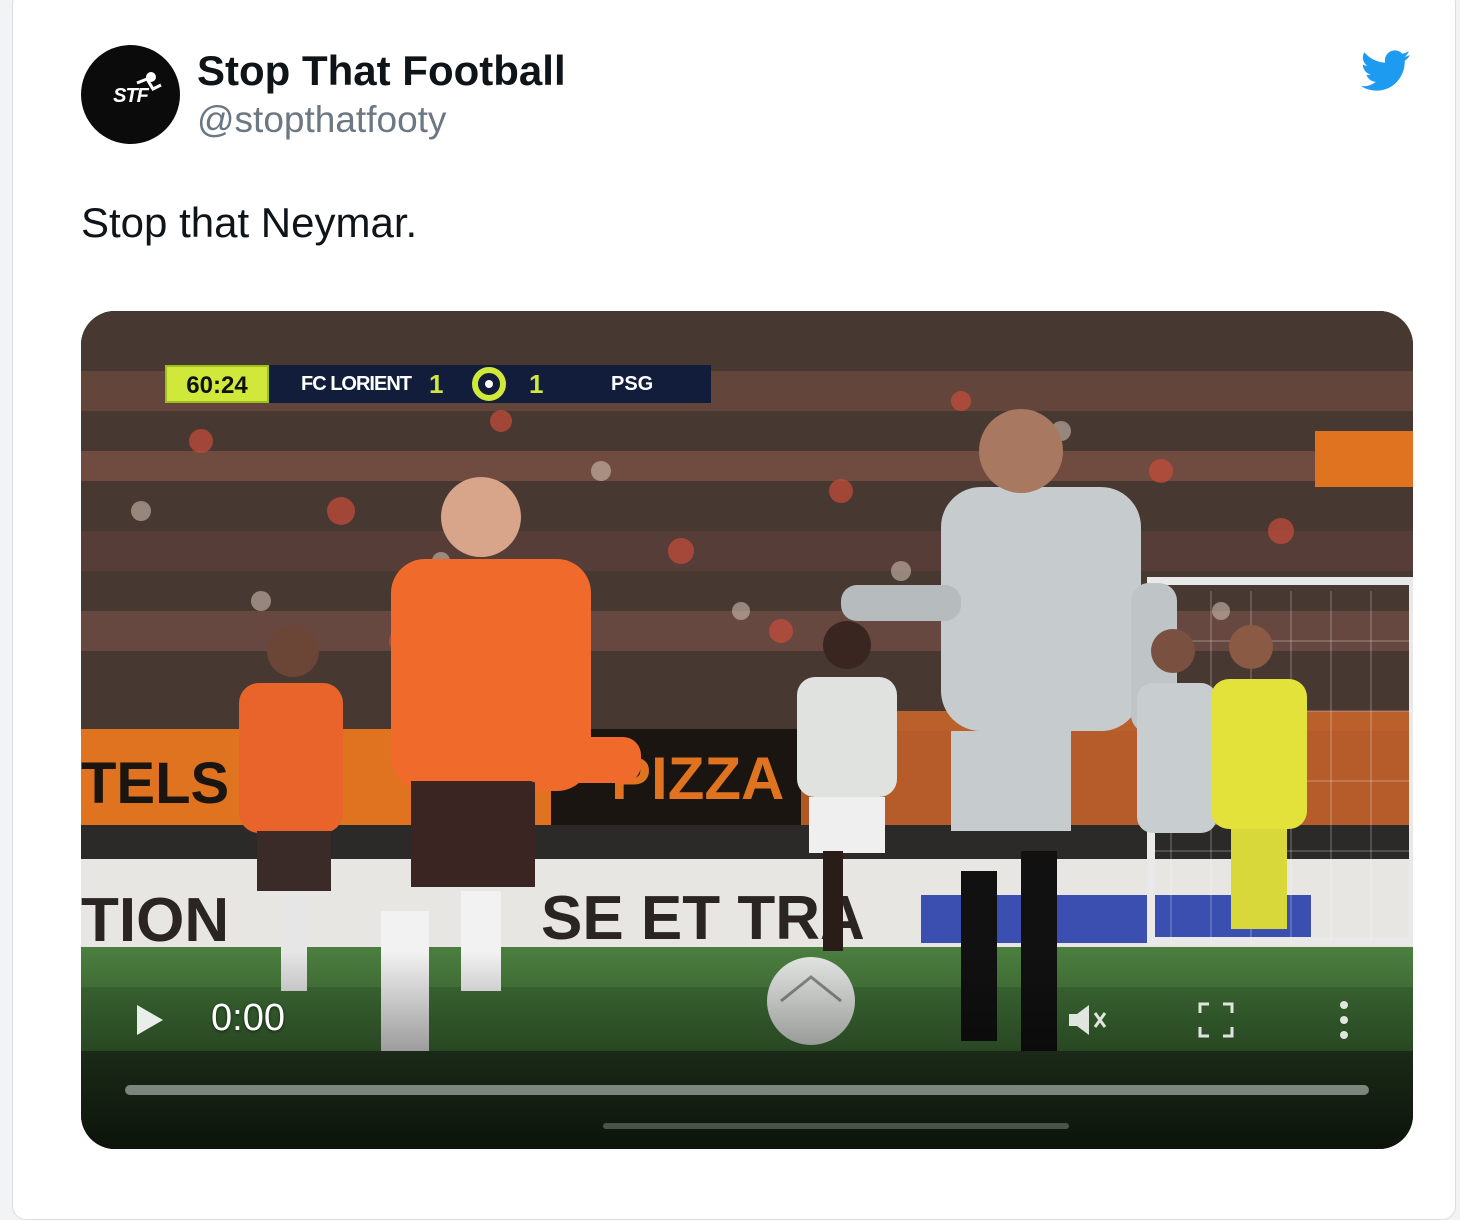  I want to click on play-icon, so click(150, 1020).